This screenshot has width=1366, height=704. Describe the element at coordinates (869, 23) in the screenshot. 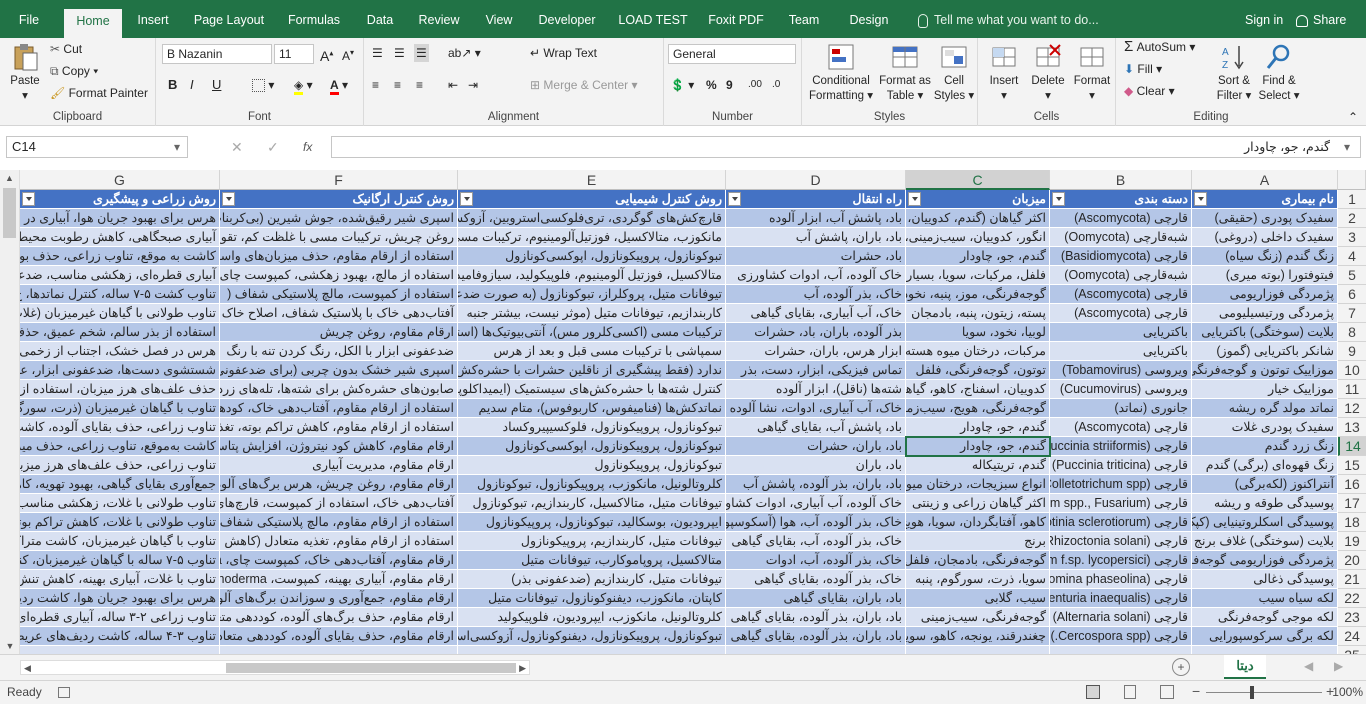

I see `tab-design: Design` at that location.